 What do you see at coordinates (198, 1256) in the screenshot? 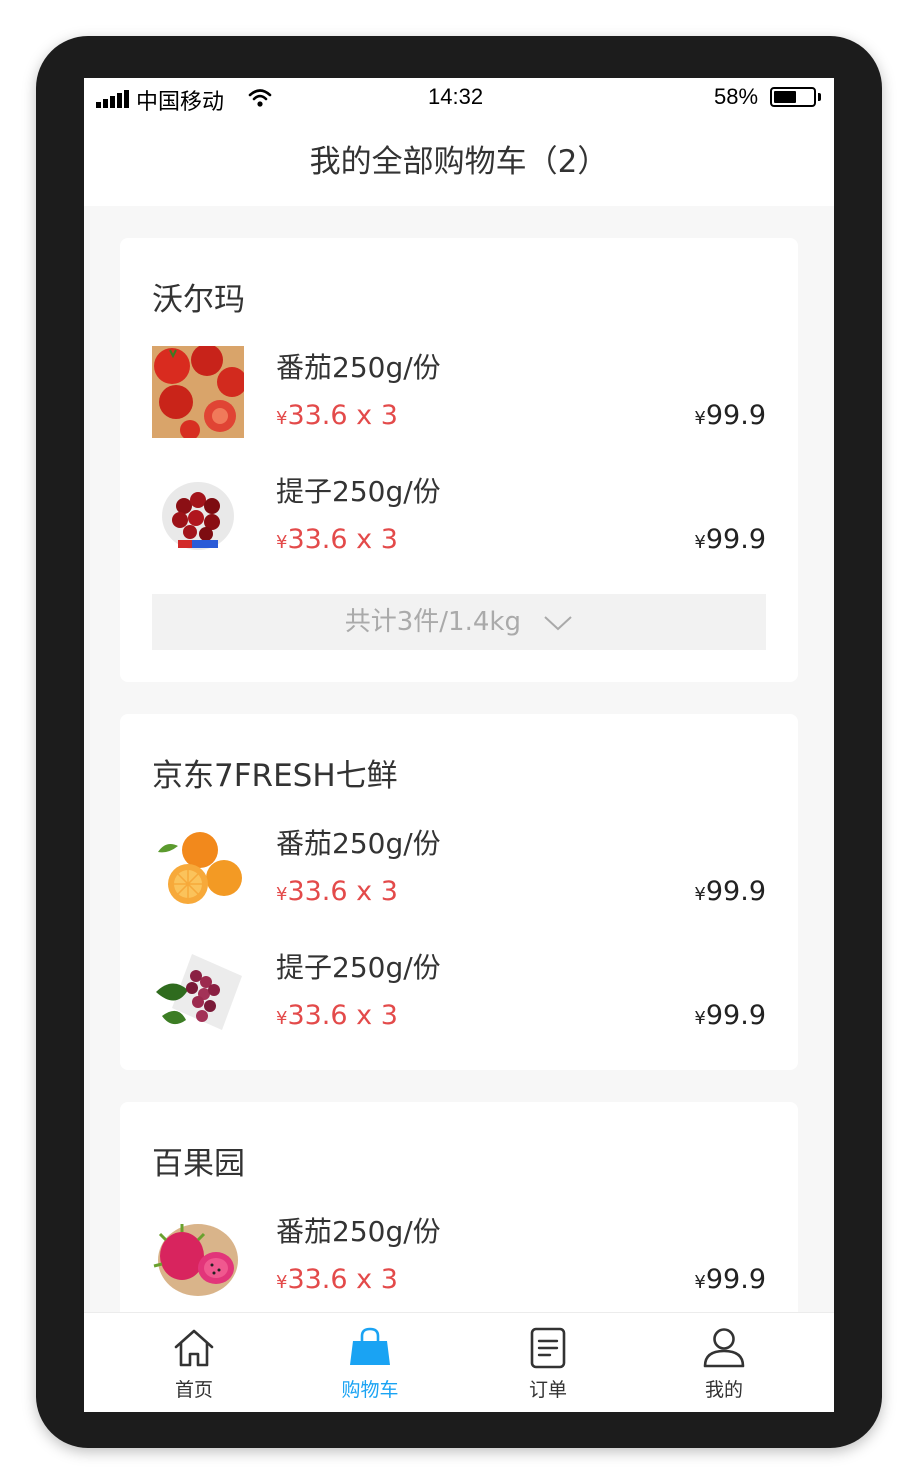
I see `dragonfruit-image` at bounding box center [198, 1256].